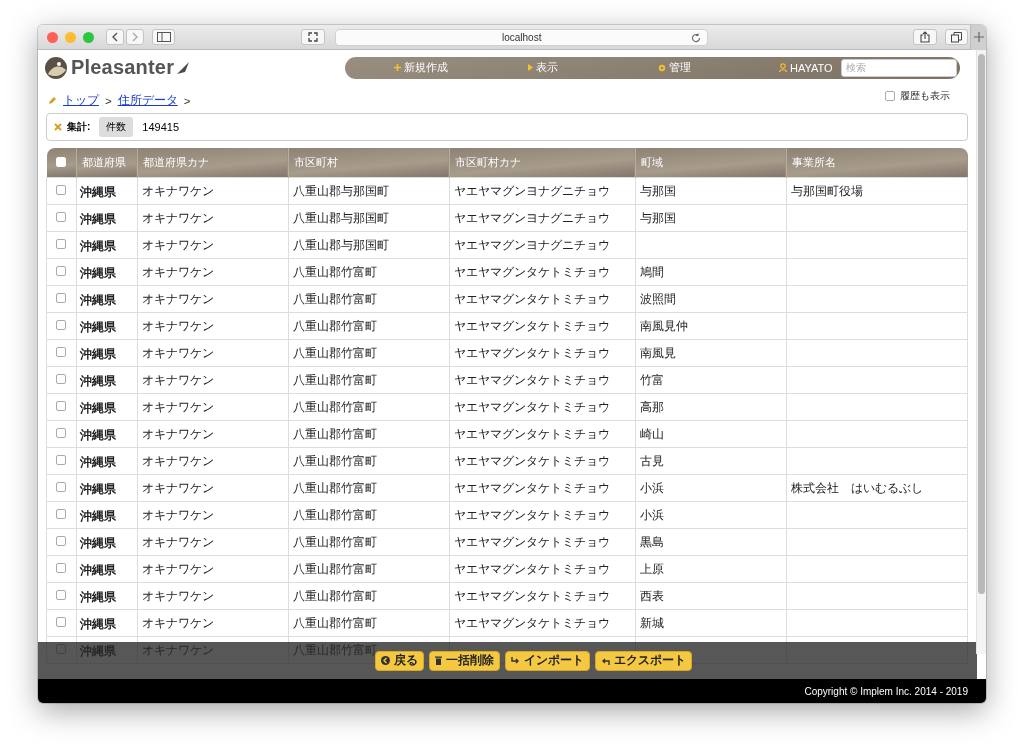 The height and width of the screenshot is (753, 1024). Describe the element at coordinates (710, 299) in the screenshot. I see `table-cell: 波照間` at that location.